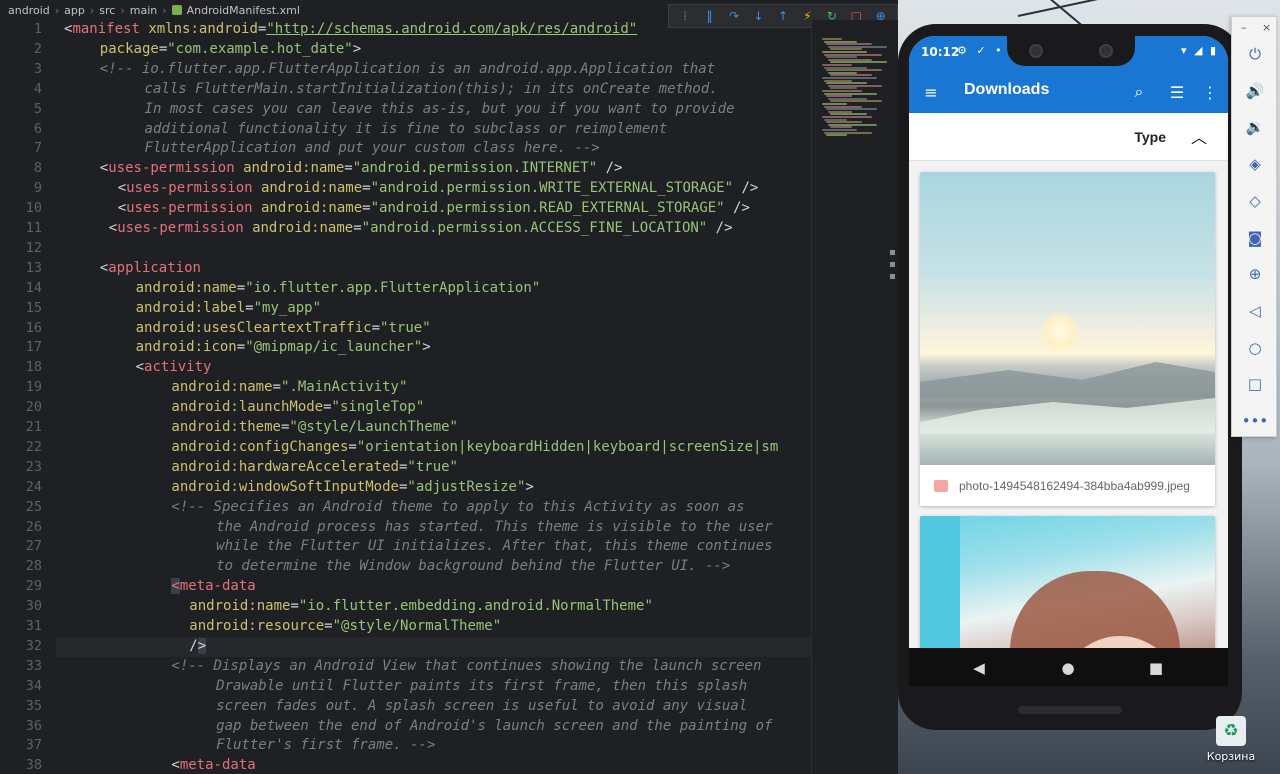  Describe the element at coordinates (314, 468) in the screenshot. I see `code-line: android:hardwareAccelerated="true"` at that location.